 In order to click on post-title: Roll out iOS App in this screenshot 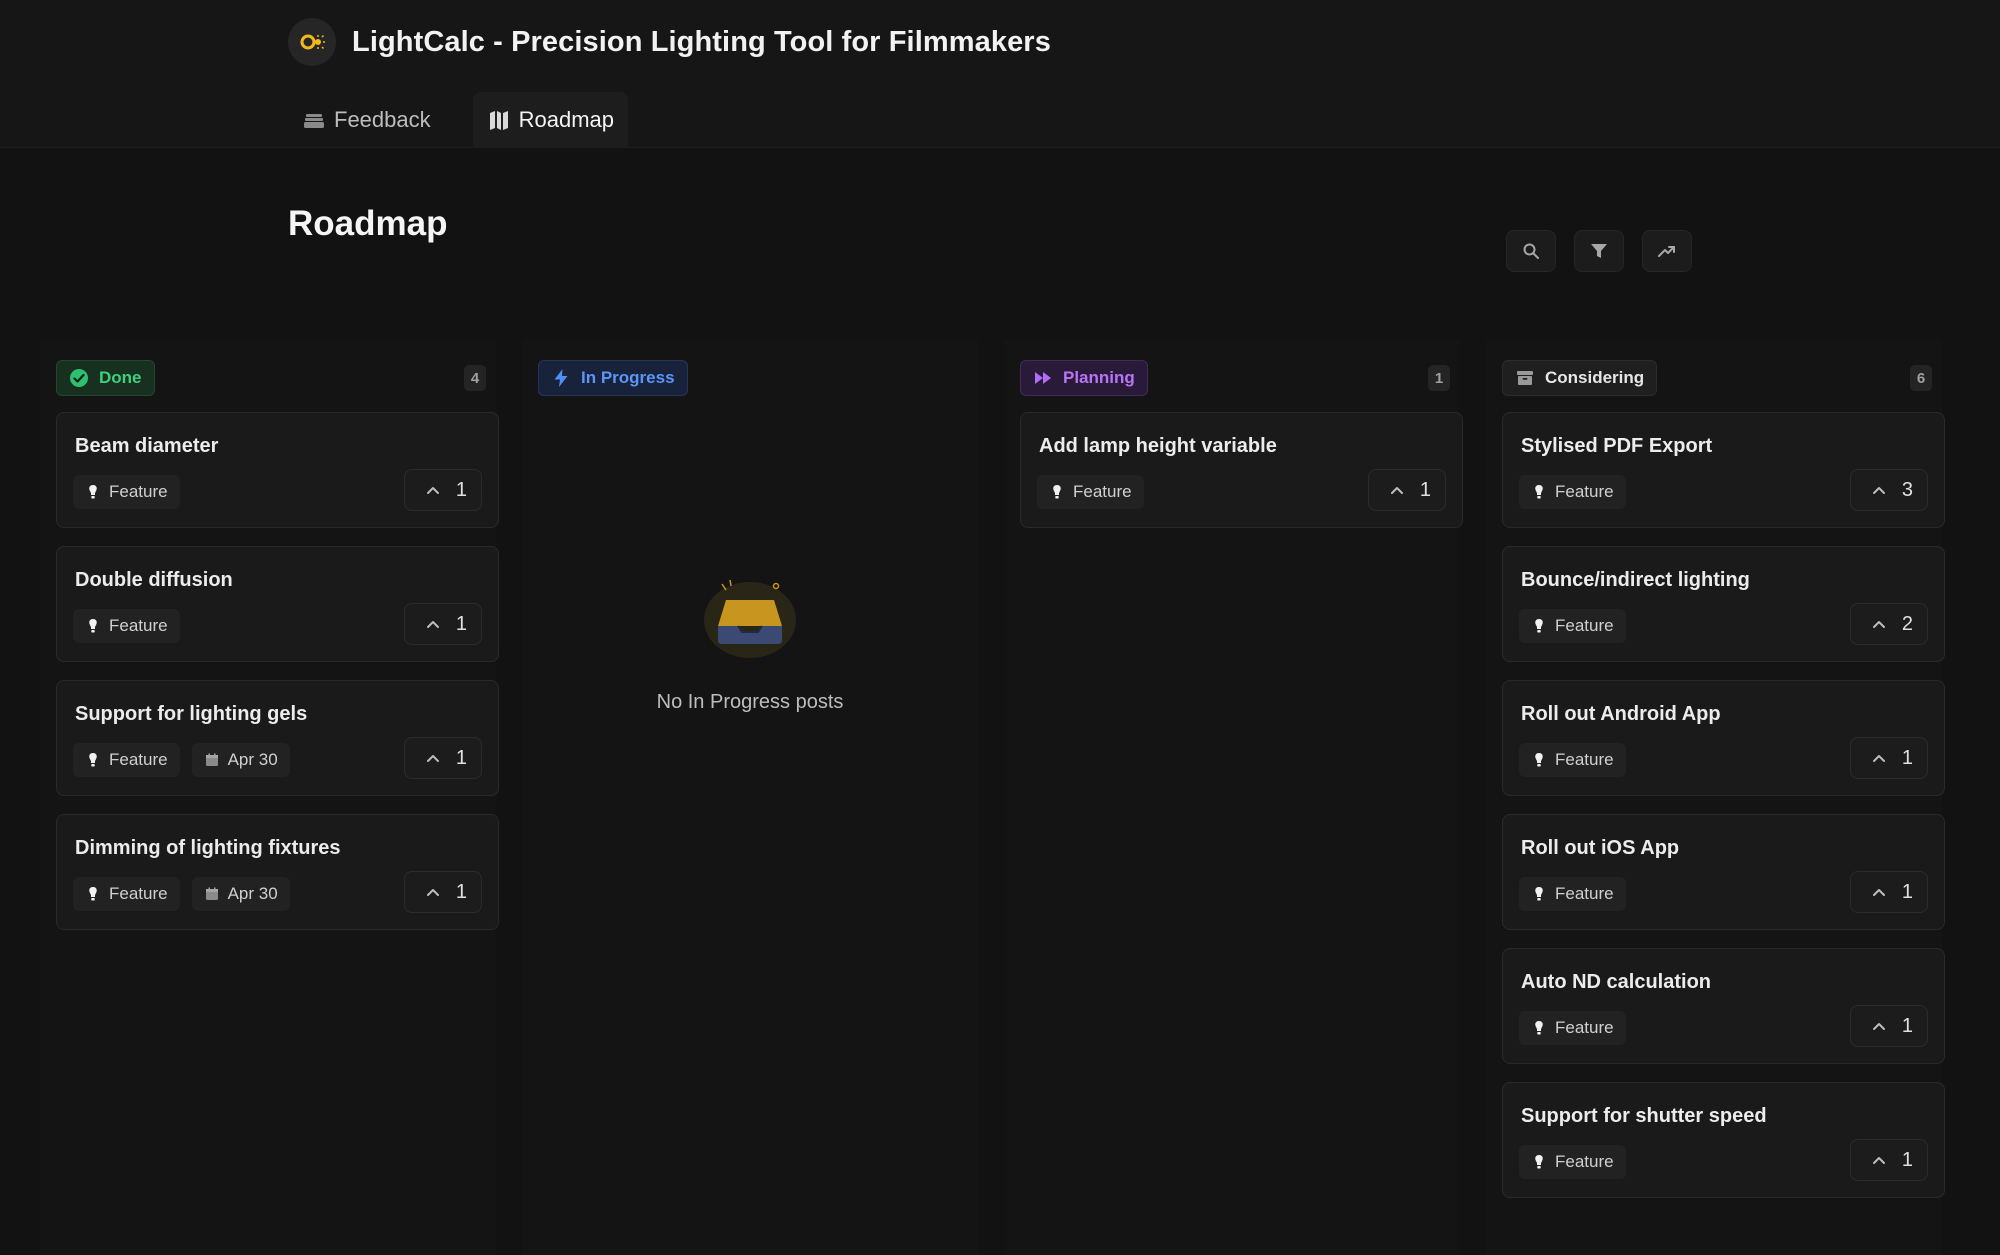, I will do `click(1600, 848)`.